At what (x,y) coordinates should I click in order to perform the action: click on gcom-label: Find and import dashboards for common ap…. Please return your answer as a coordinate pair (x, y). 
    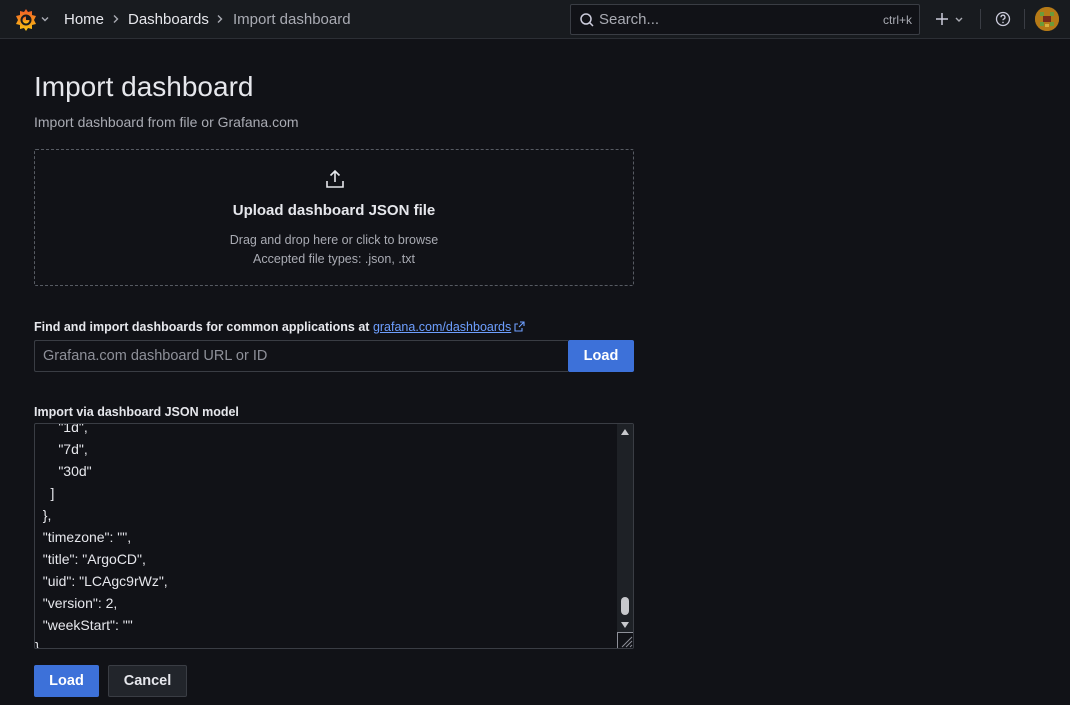
    Looking at the image, I should click on (279, 327).